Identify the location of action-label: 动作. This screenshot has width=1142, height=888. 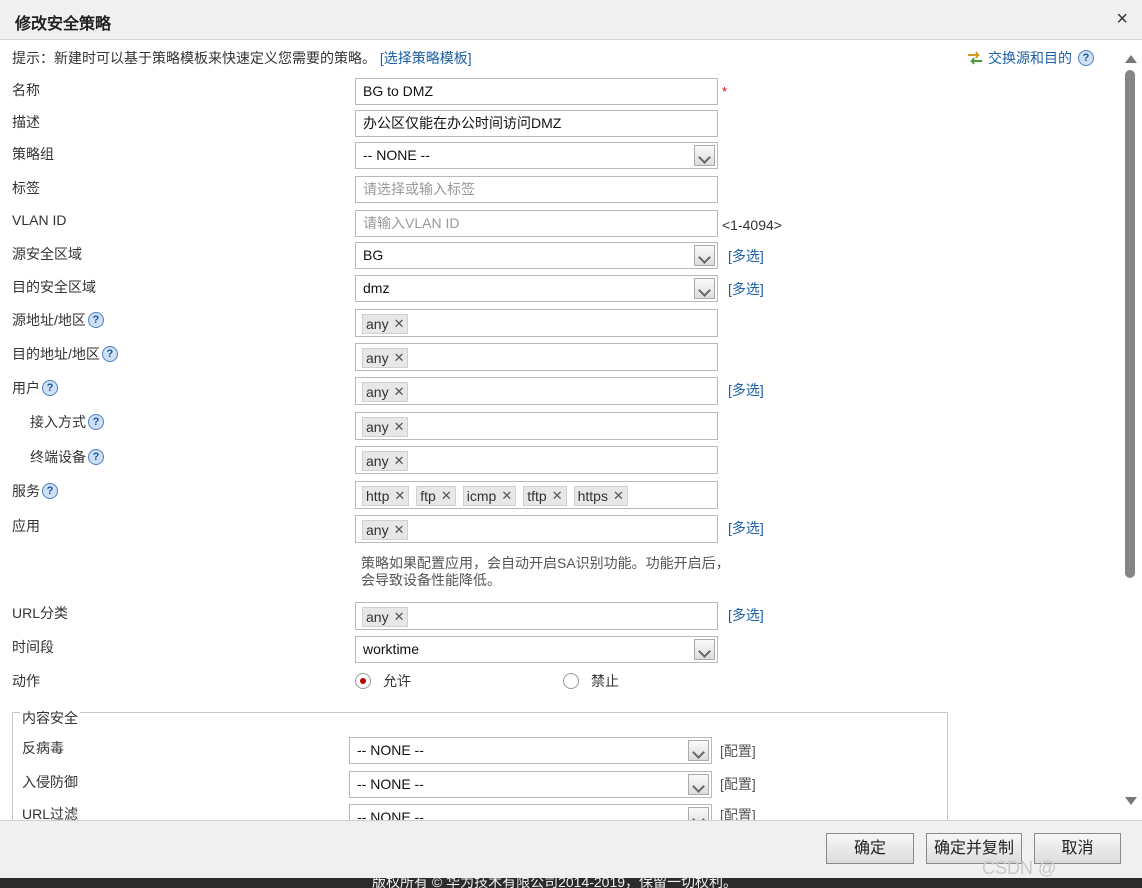
(26, 681).